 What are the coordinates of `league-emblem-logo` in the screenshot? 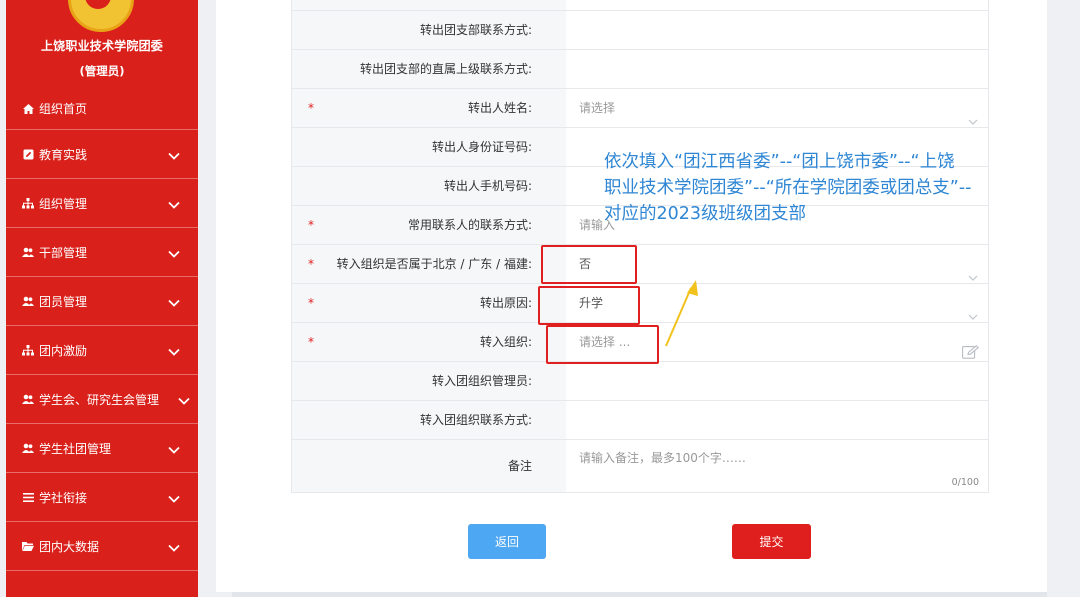 It's located at (101, 16).